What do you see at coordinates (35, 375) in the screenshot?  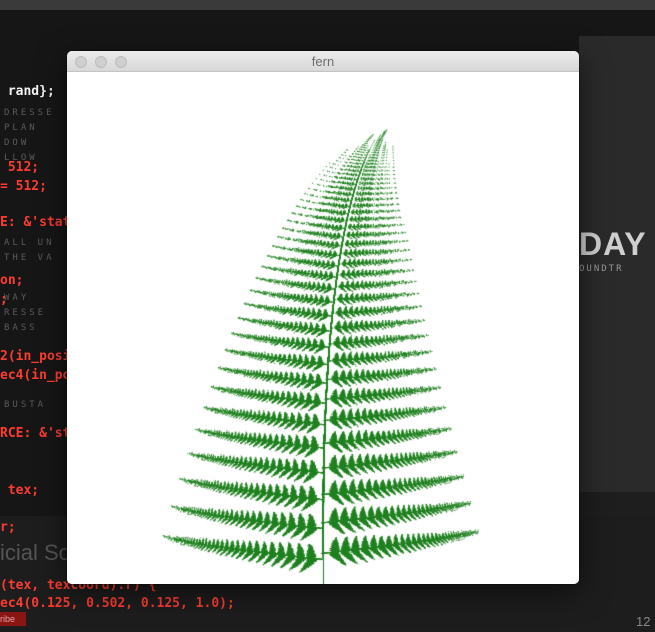 I see `code-line-8: ec4(in_po` at bounding box center [35, 375].